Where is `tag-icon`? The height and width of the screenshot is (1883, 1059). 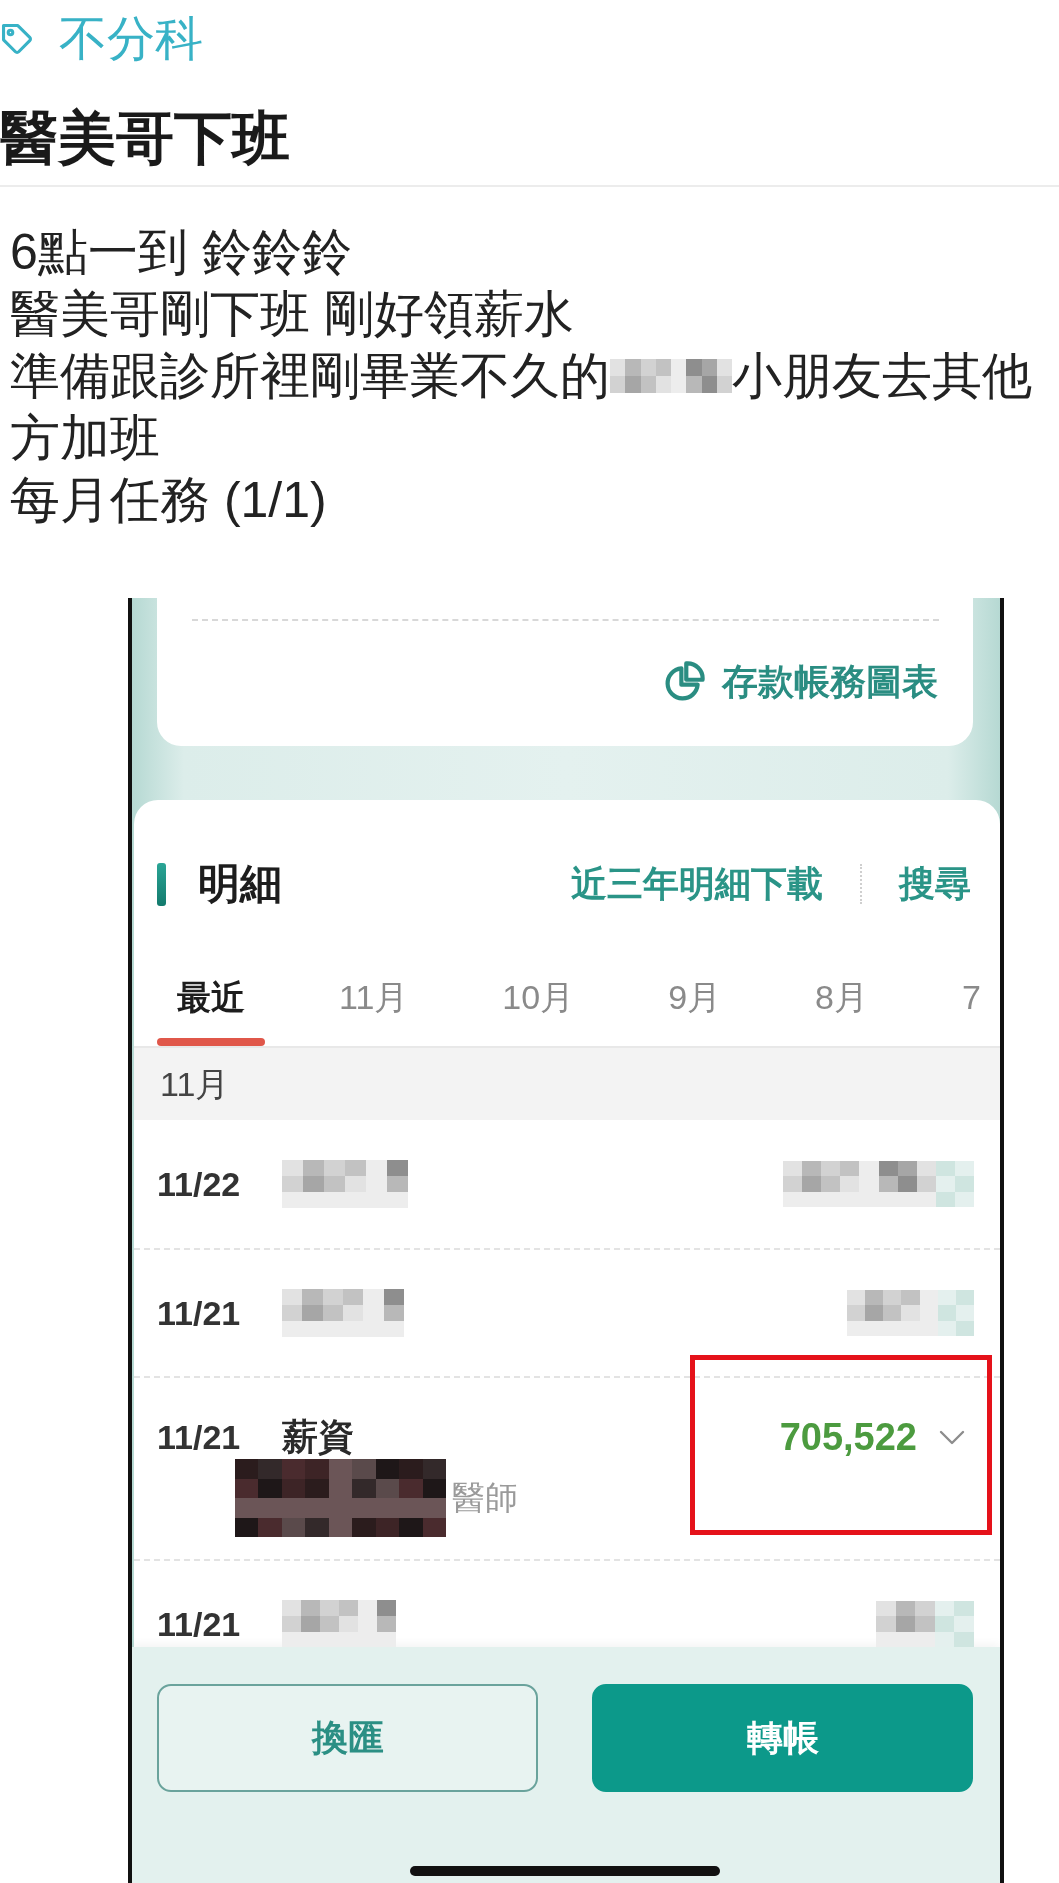
tag-icon is located at coordinates (17, 39).